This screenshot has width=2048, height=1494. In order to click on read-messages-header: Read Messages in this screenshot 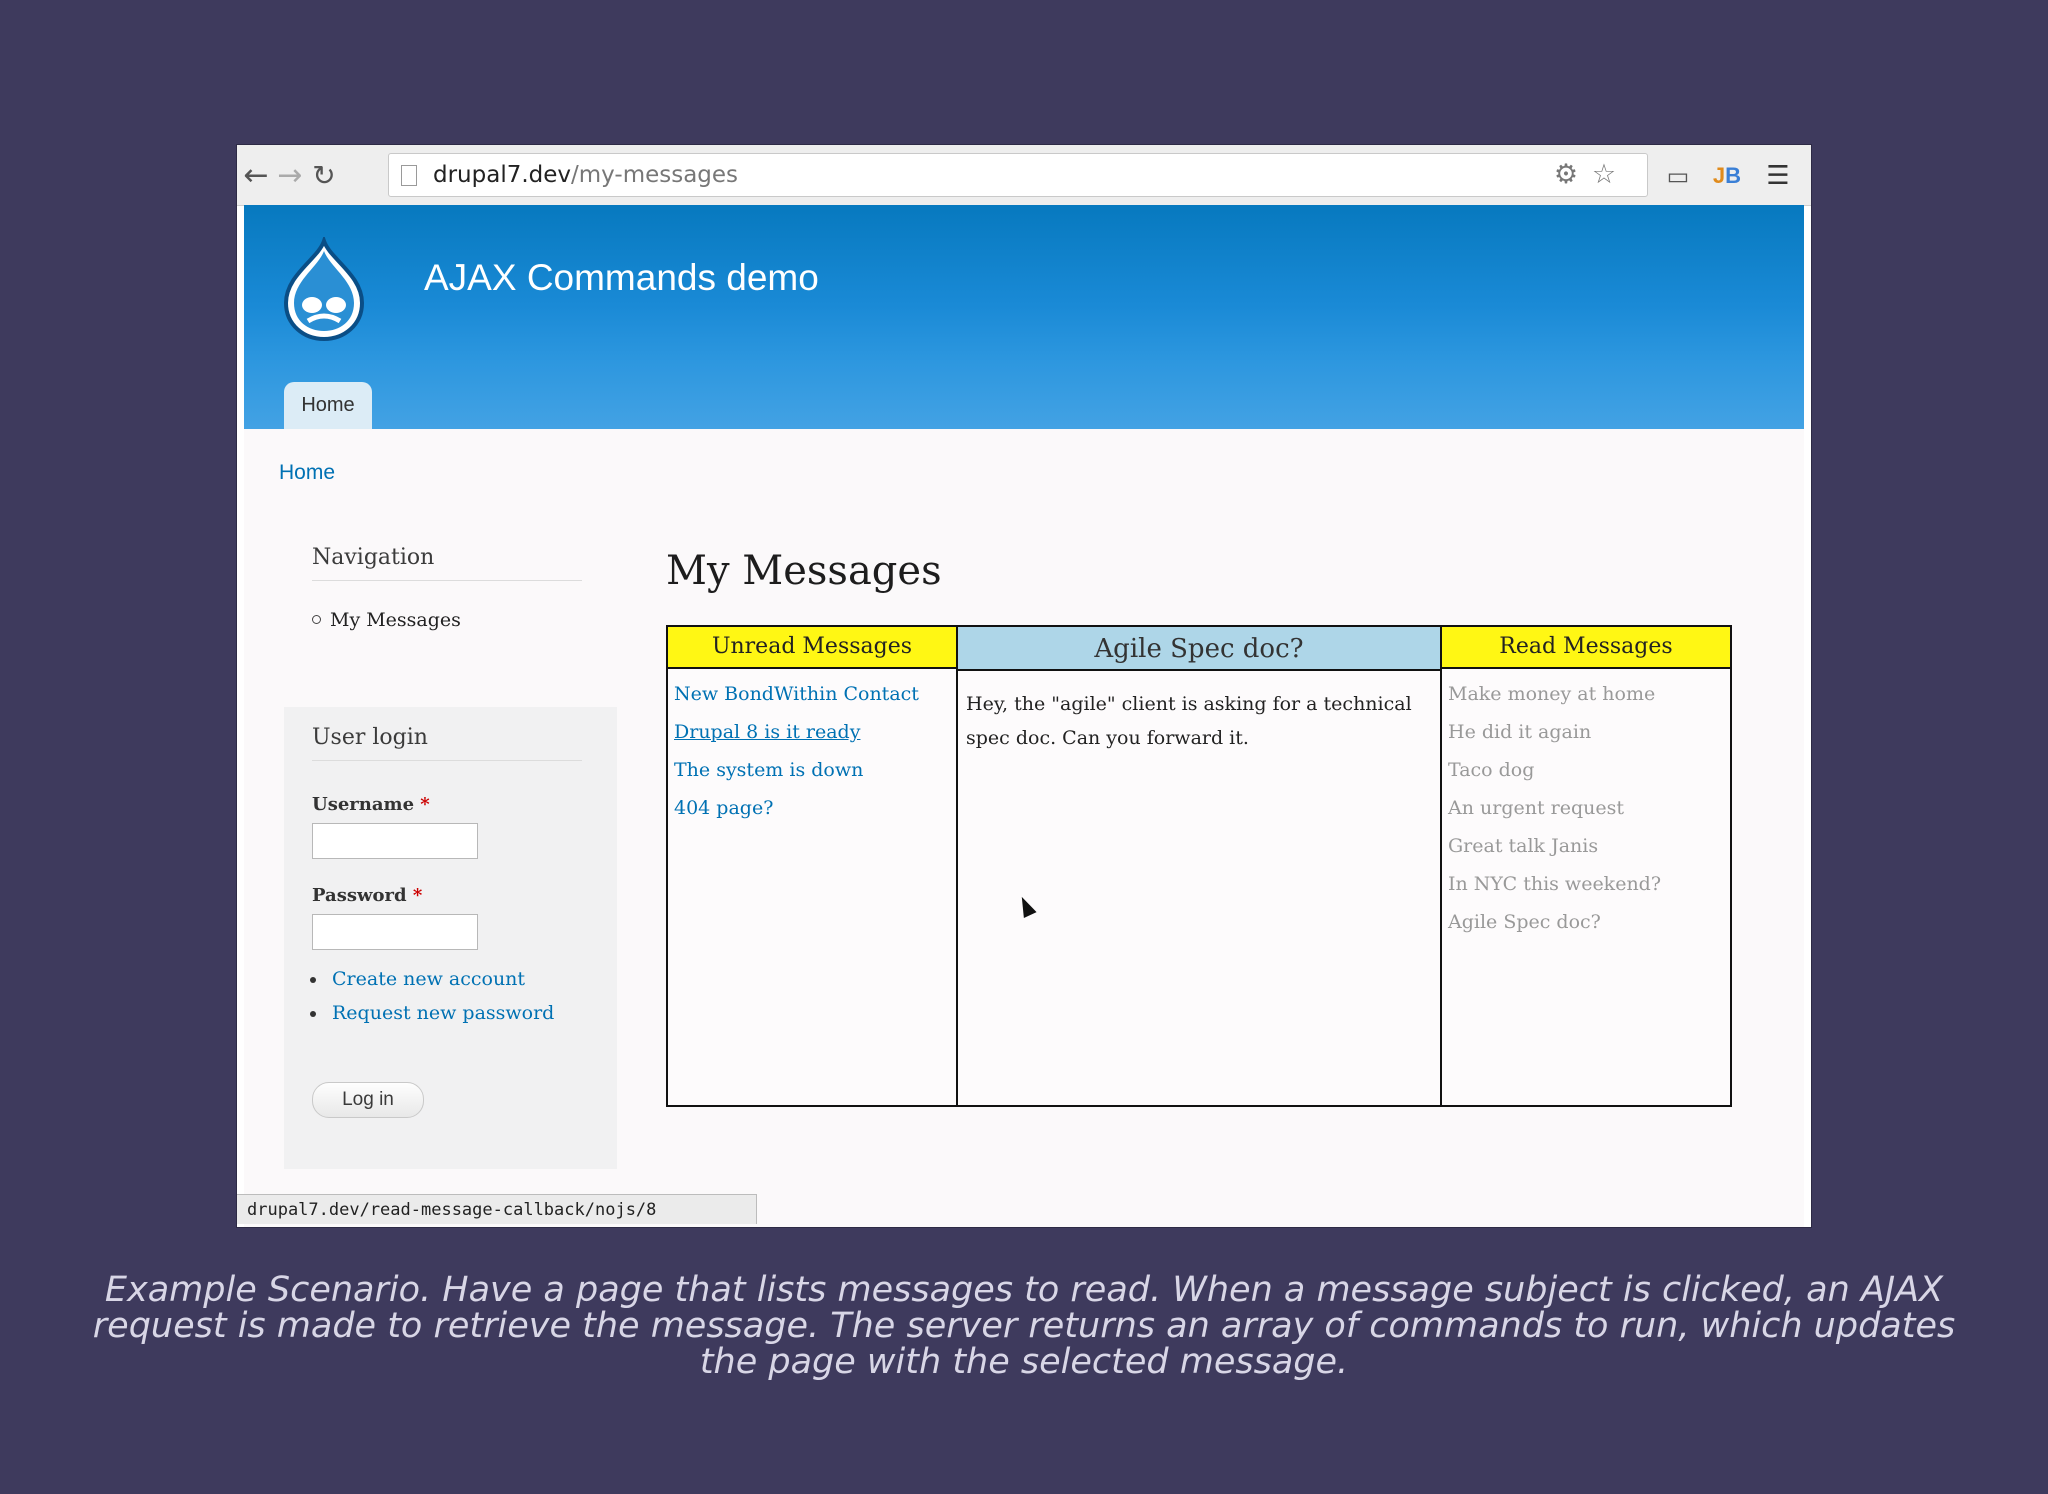, I will do `click(1586, 648)`.